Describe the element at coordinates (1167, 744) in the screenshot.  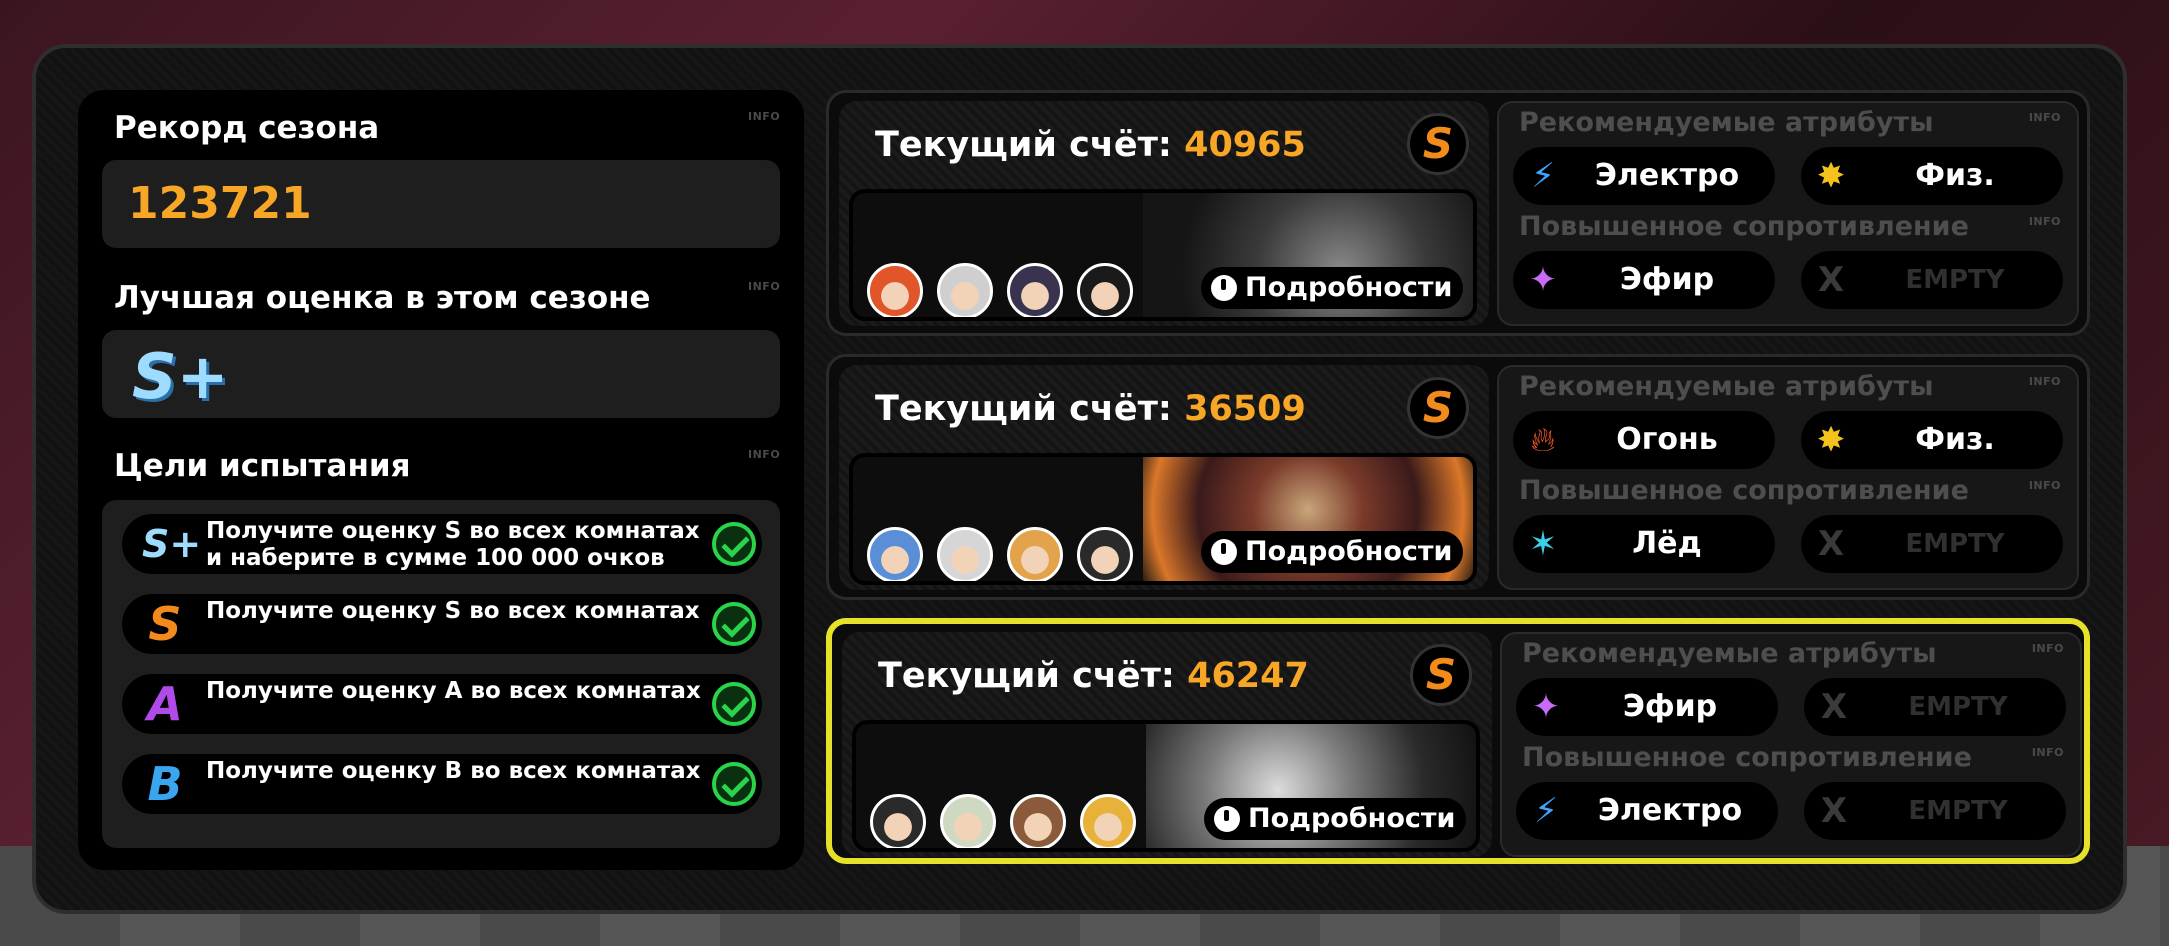
I see `score-panel: Текущий счёт: 46247 S Подробности` at that location.